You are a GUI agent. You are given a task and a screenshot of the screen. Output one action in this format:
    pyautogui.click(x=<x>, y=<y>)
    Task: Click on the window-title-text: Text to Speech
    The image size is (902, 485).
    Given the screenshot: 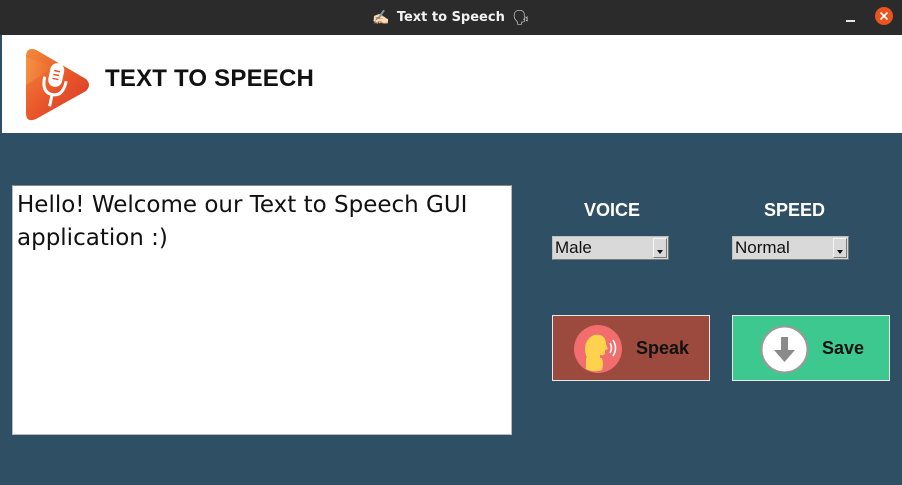 What is the action you would take?
    pyautogui.click(x=450, y=17)
    